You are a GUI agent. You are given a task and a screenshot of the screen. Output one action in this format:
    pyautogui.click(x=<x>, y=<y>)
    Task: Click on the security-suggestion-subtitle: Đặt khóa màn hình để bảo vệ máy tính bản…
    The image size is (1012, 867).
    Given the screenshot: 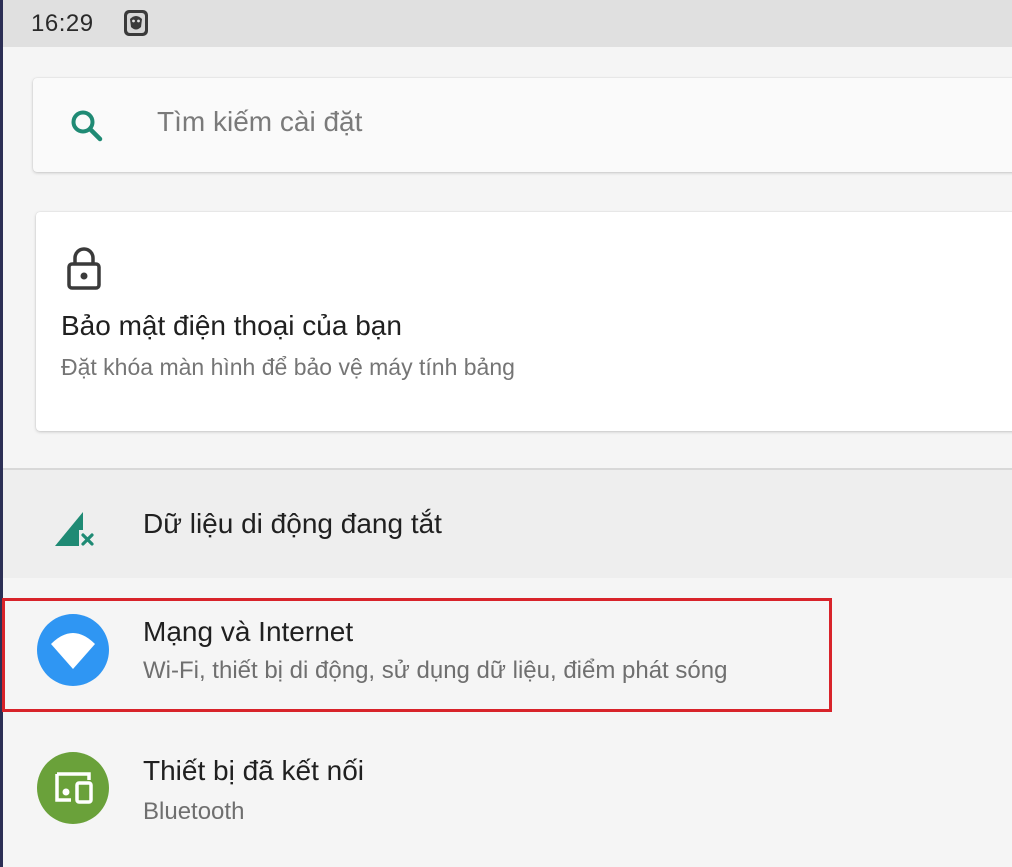 What is the action you would take?
    pyautogui.click(x=288, y=367)
    